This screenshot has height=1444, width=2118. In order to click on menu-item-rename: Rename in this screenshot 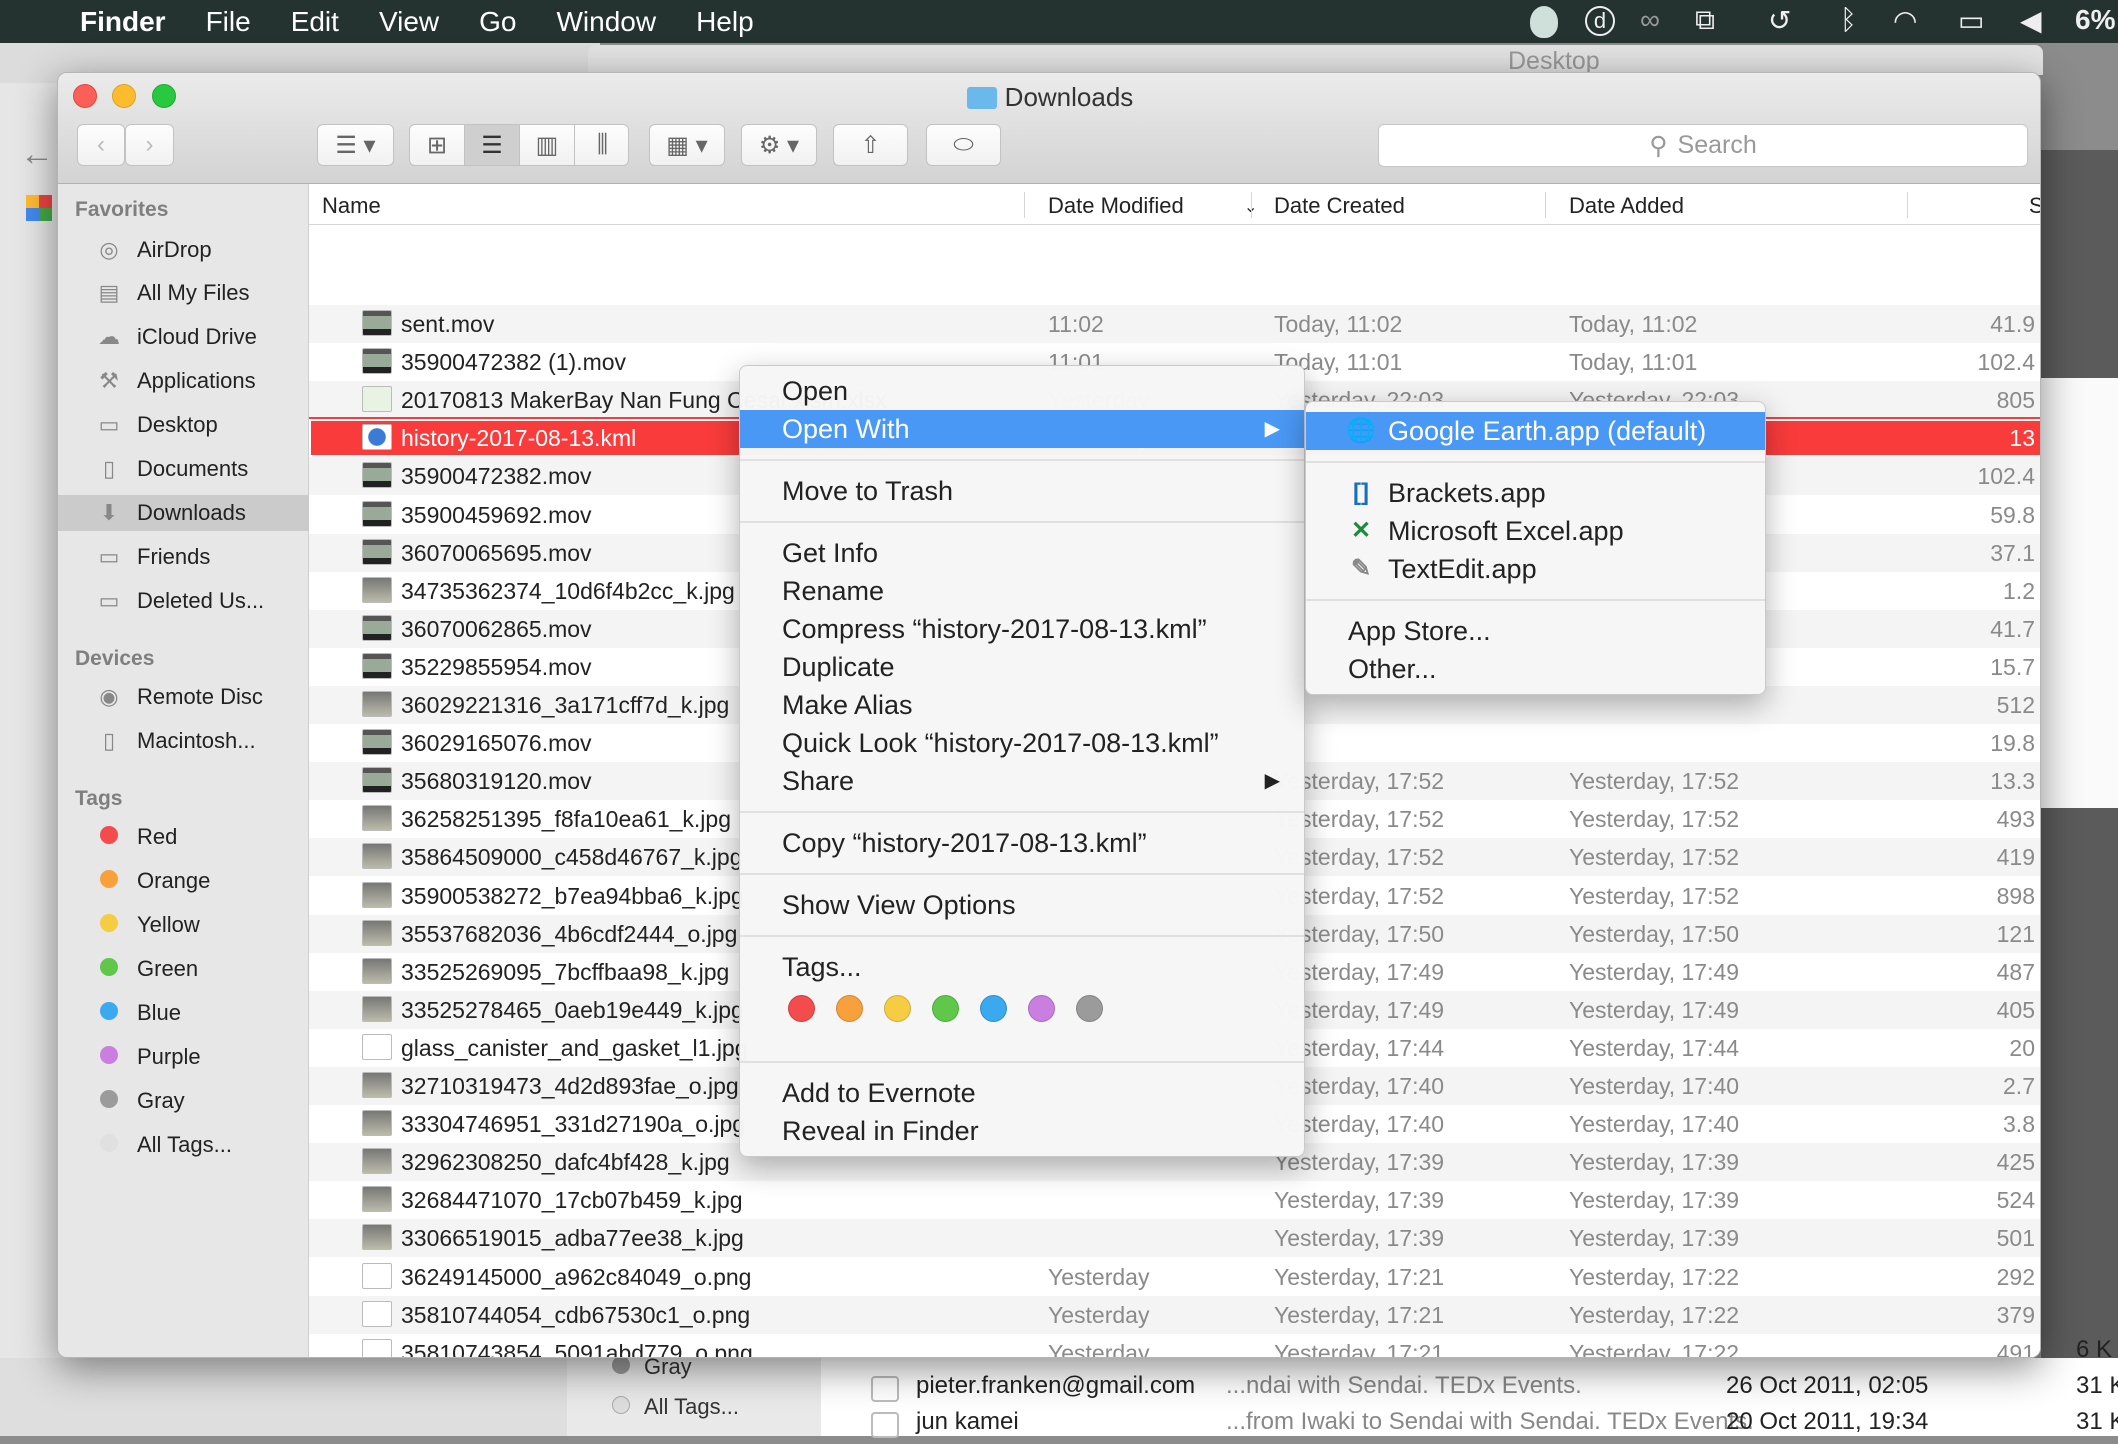, I will do `click(1022, 591)`.